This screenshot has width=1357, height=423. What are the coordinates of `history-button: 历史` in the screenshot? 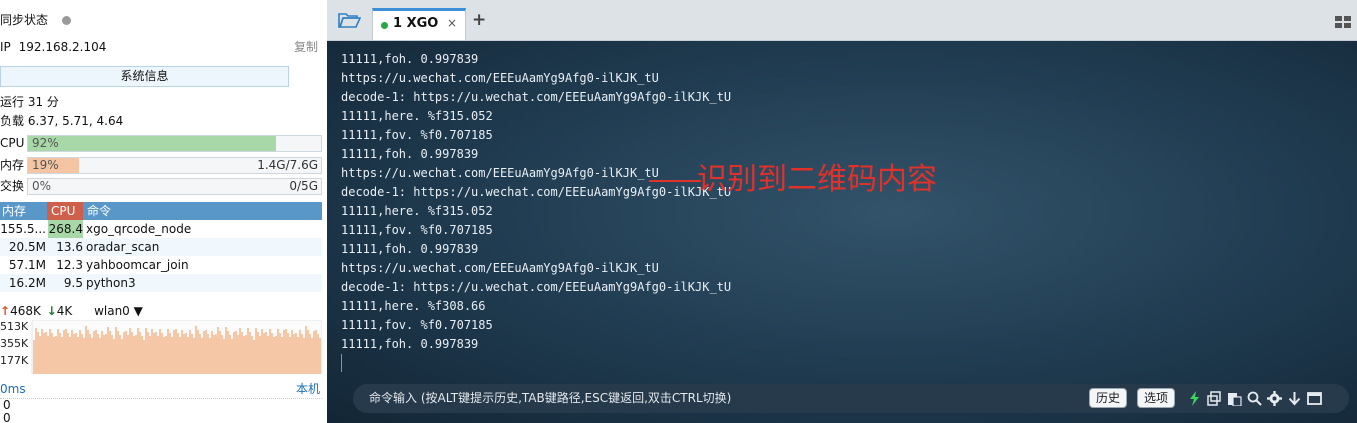 It's located at (1108, 398).